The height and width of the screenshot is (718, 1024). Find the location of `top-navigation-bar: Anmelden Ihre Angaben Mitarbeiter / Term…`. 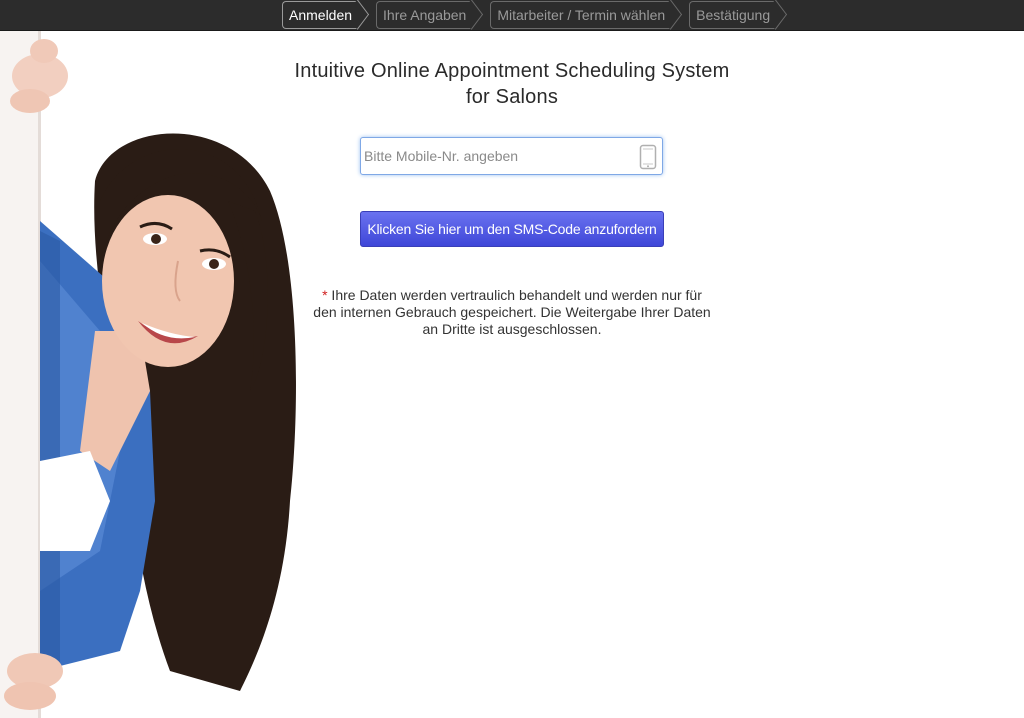

top-navigation-bar: Anmelden Ihre Angaben Mitarbeiter / Term… is located at coordinates (512, 15).